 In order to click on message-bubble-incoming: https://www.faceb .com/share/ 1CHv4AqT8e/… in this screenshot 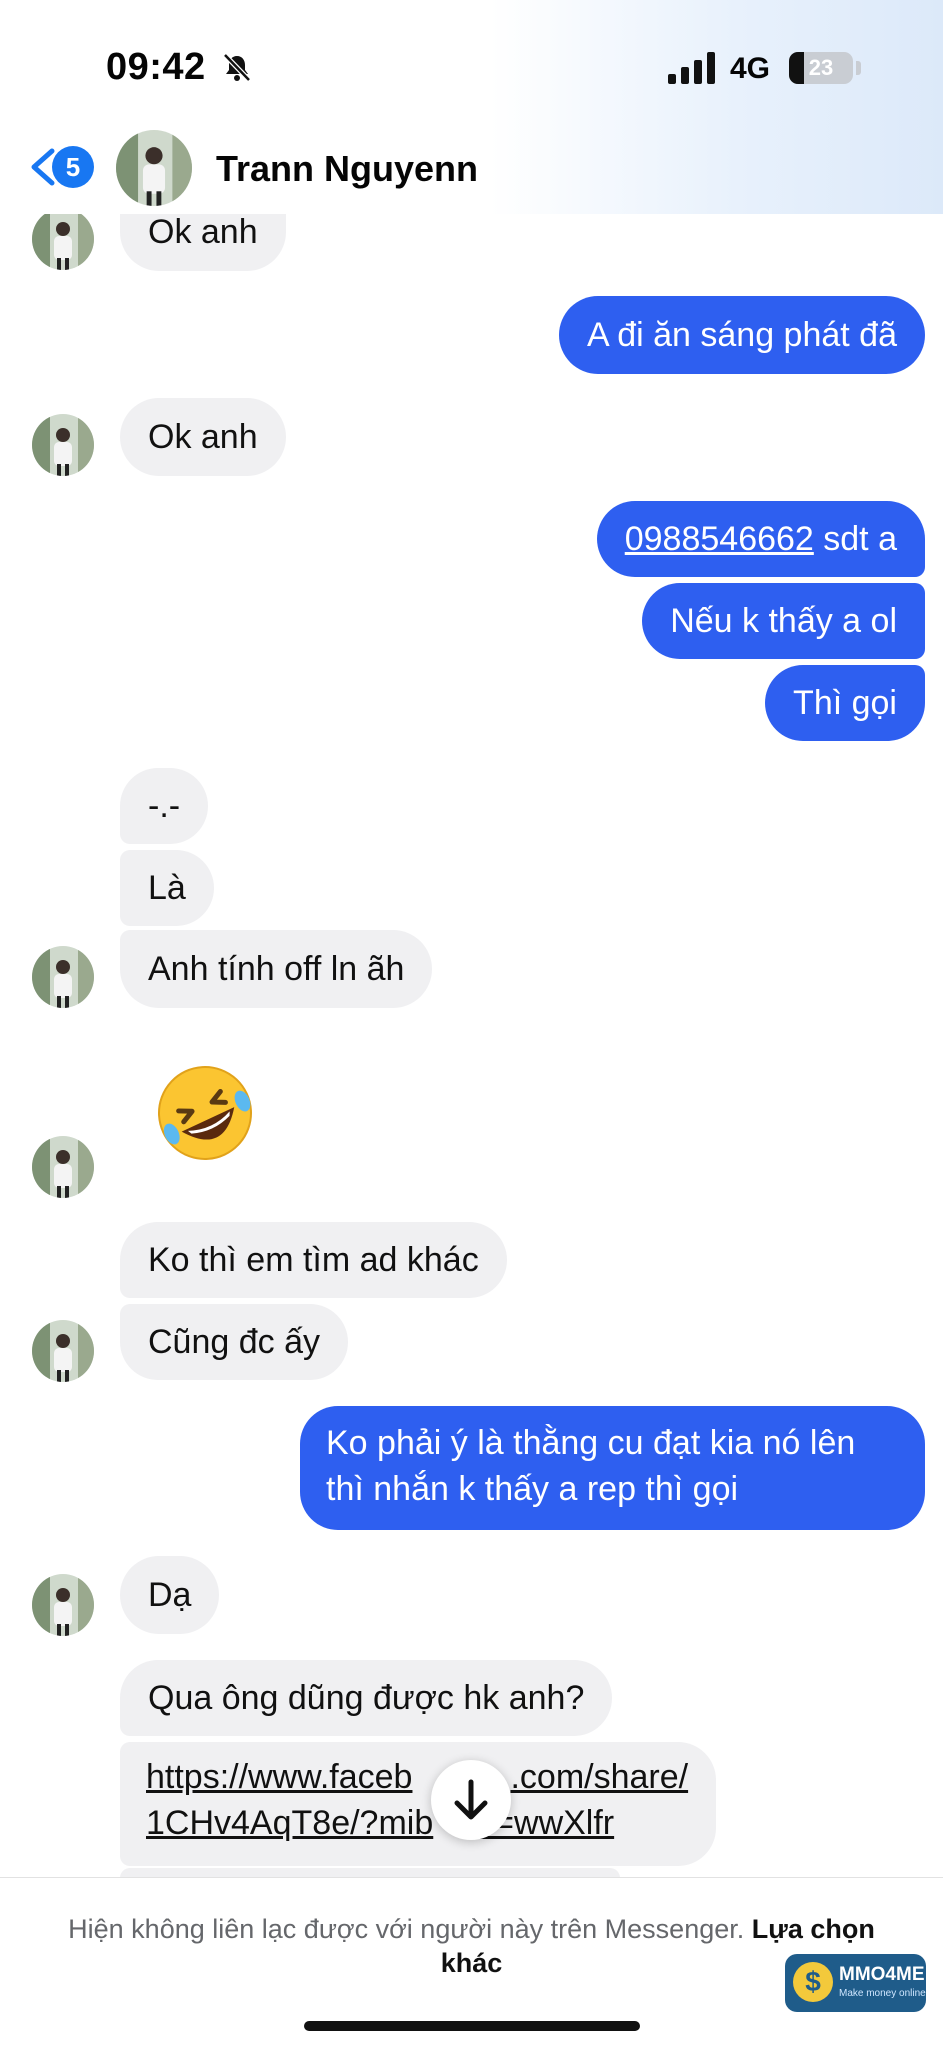, I will do `click(418, 1804)`.